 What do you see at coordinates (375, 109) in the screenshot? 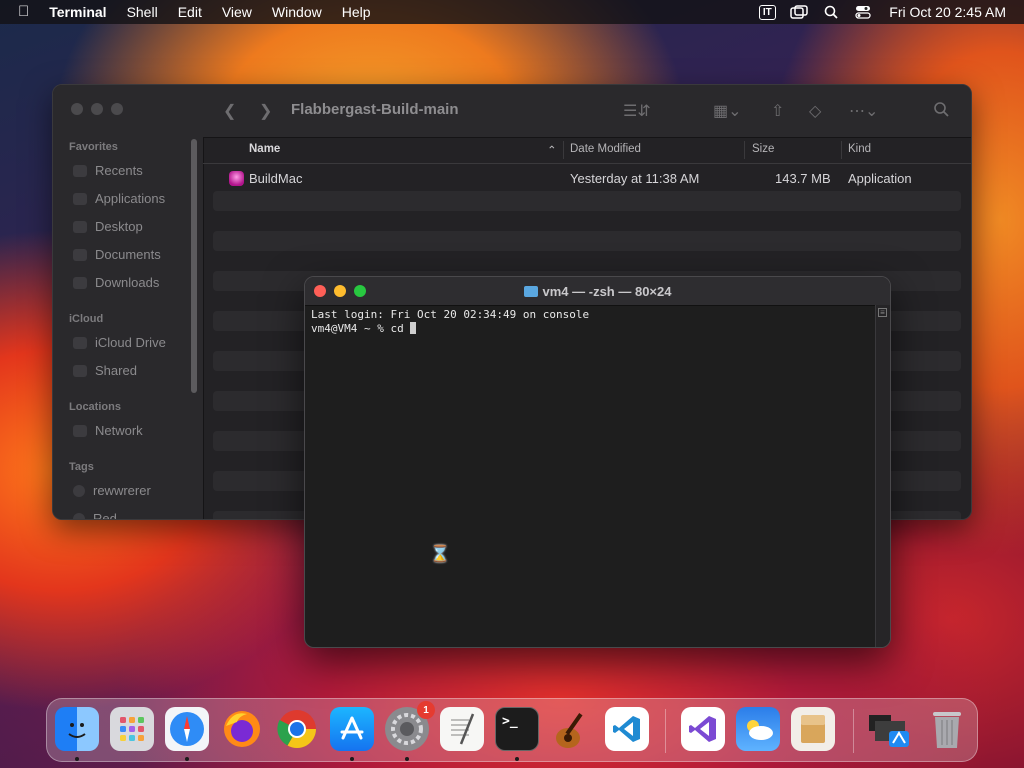
I see `finder-path-title: Flabbergast-Build-main` at bounding box center [375, 109].